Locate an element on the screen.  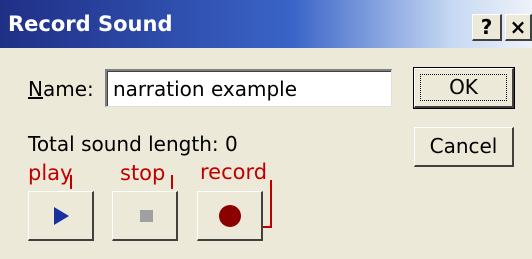
close-button: × is located at coordinates (518, 27).